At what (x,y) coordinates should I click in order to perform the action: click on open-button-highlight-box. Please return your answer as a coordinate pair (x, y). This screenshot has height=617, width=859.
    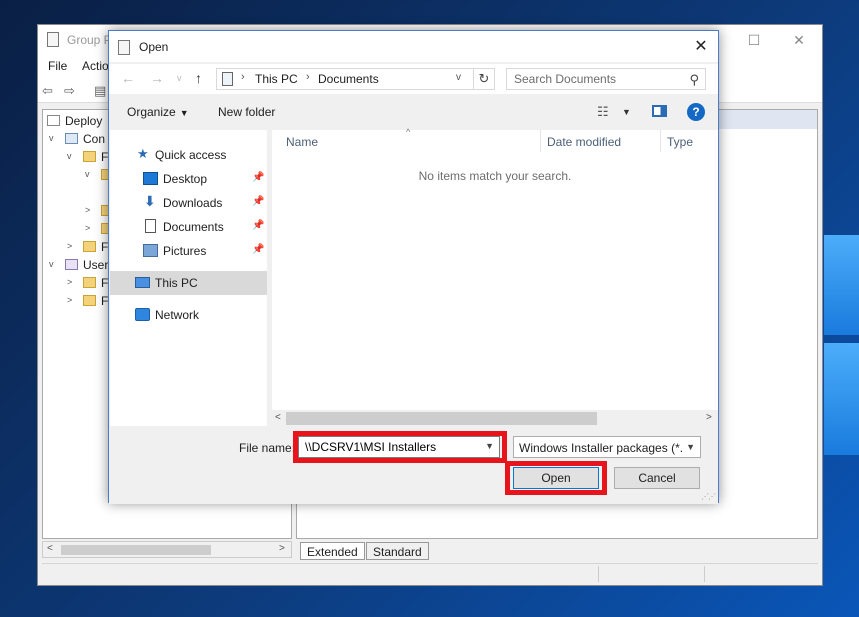
    Looking at the image, I should click on (556, 478).